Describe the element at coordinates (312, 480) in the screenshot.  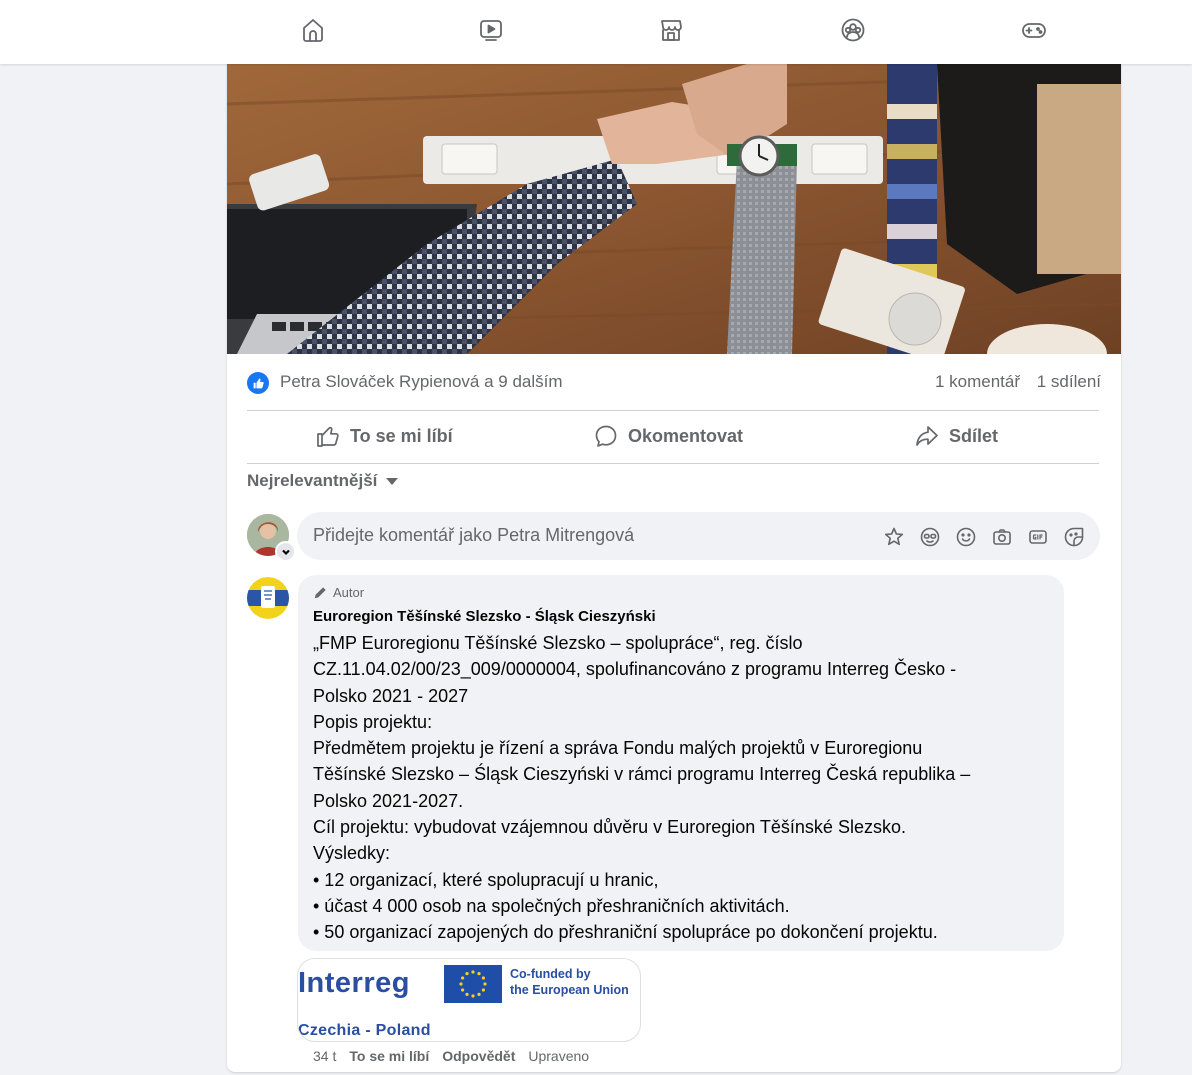
I see `sort-label: Nejrelevantnější` at that location.